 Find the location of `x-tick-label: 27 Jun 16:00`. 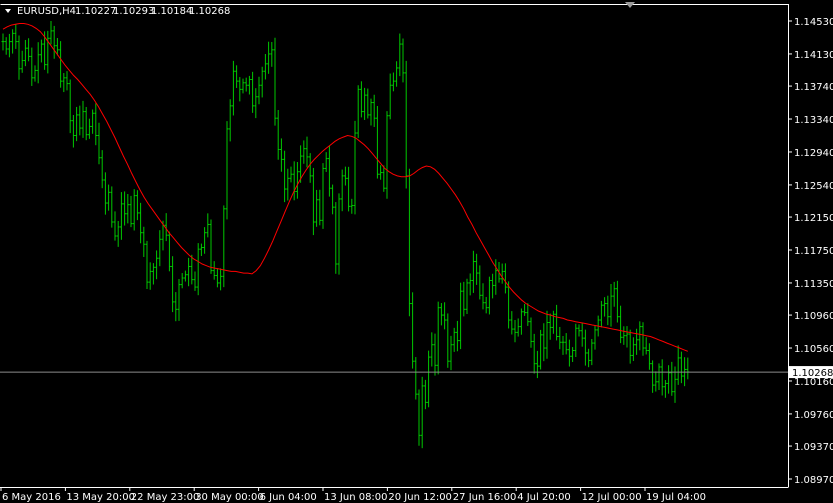

x-tick-label: 27 Jun 16:00 is located at coordinates (485, 497).